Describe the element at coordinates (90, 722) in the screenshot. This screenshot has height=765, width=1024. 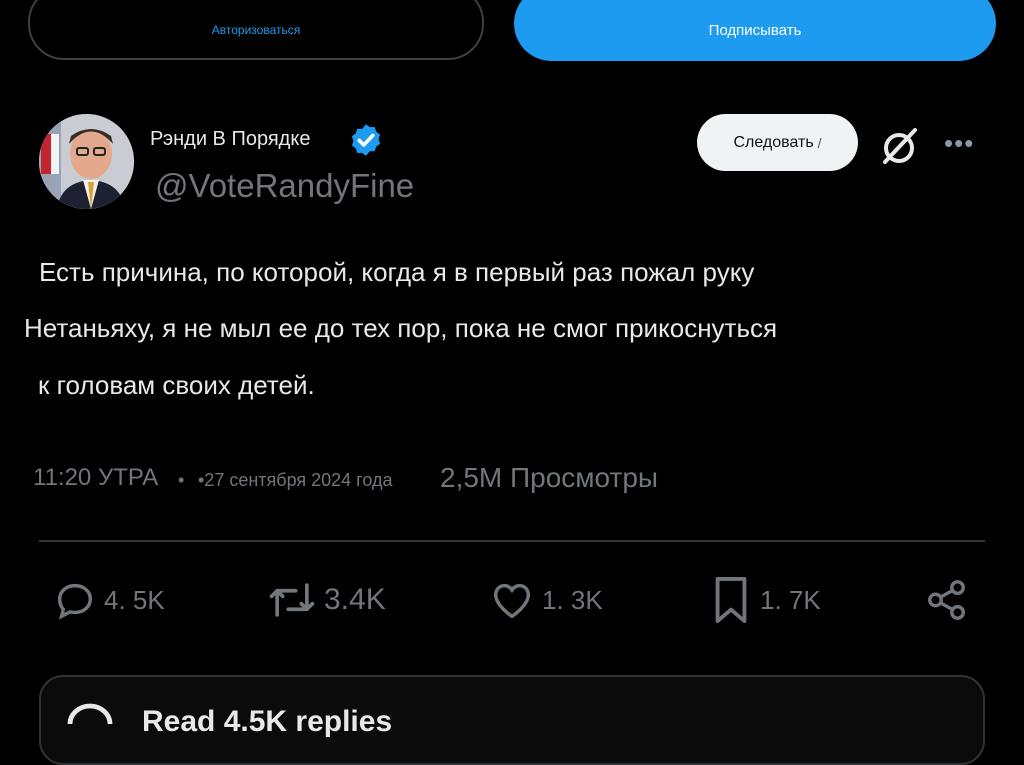
I see `chat-bubble-icon` at that location.